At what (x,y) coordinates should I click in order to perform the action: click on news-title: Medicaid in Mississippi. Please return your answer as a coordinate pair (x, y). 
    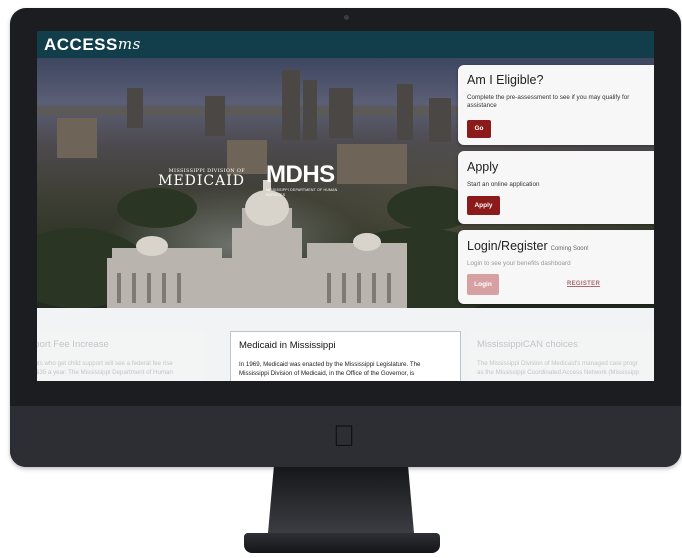
    Looking at the image, I should click on (287, 345).